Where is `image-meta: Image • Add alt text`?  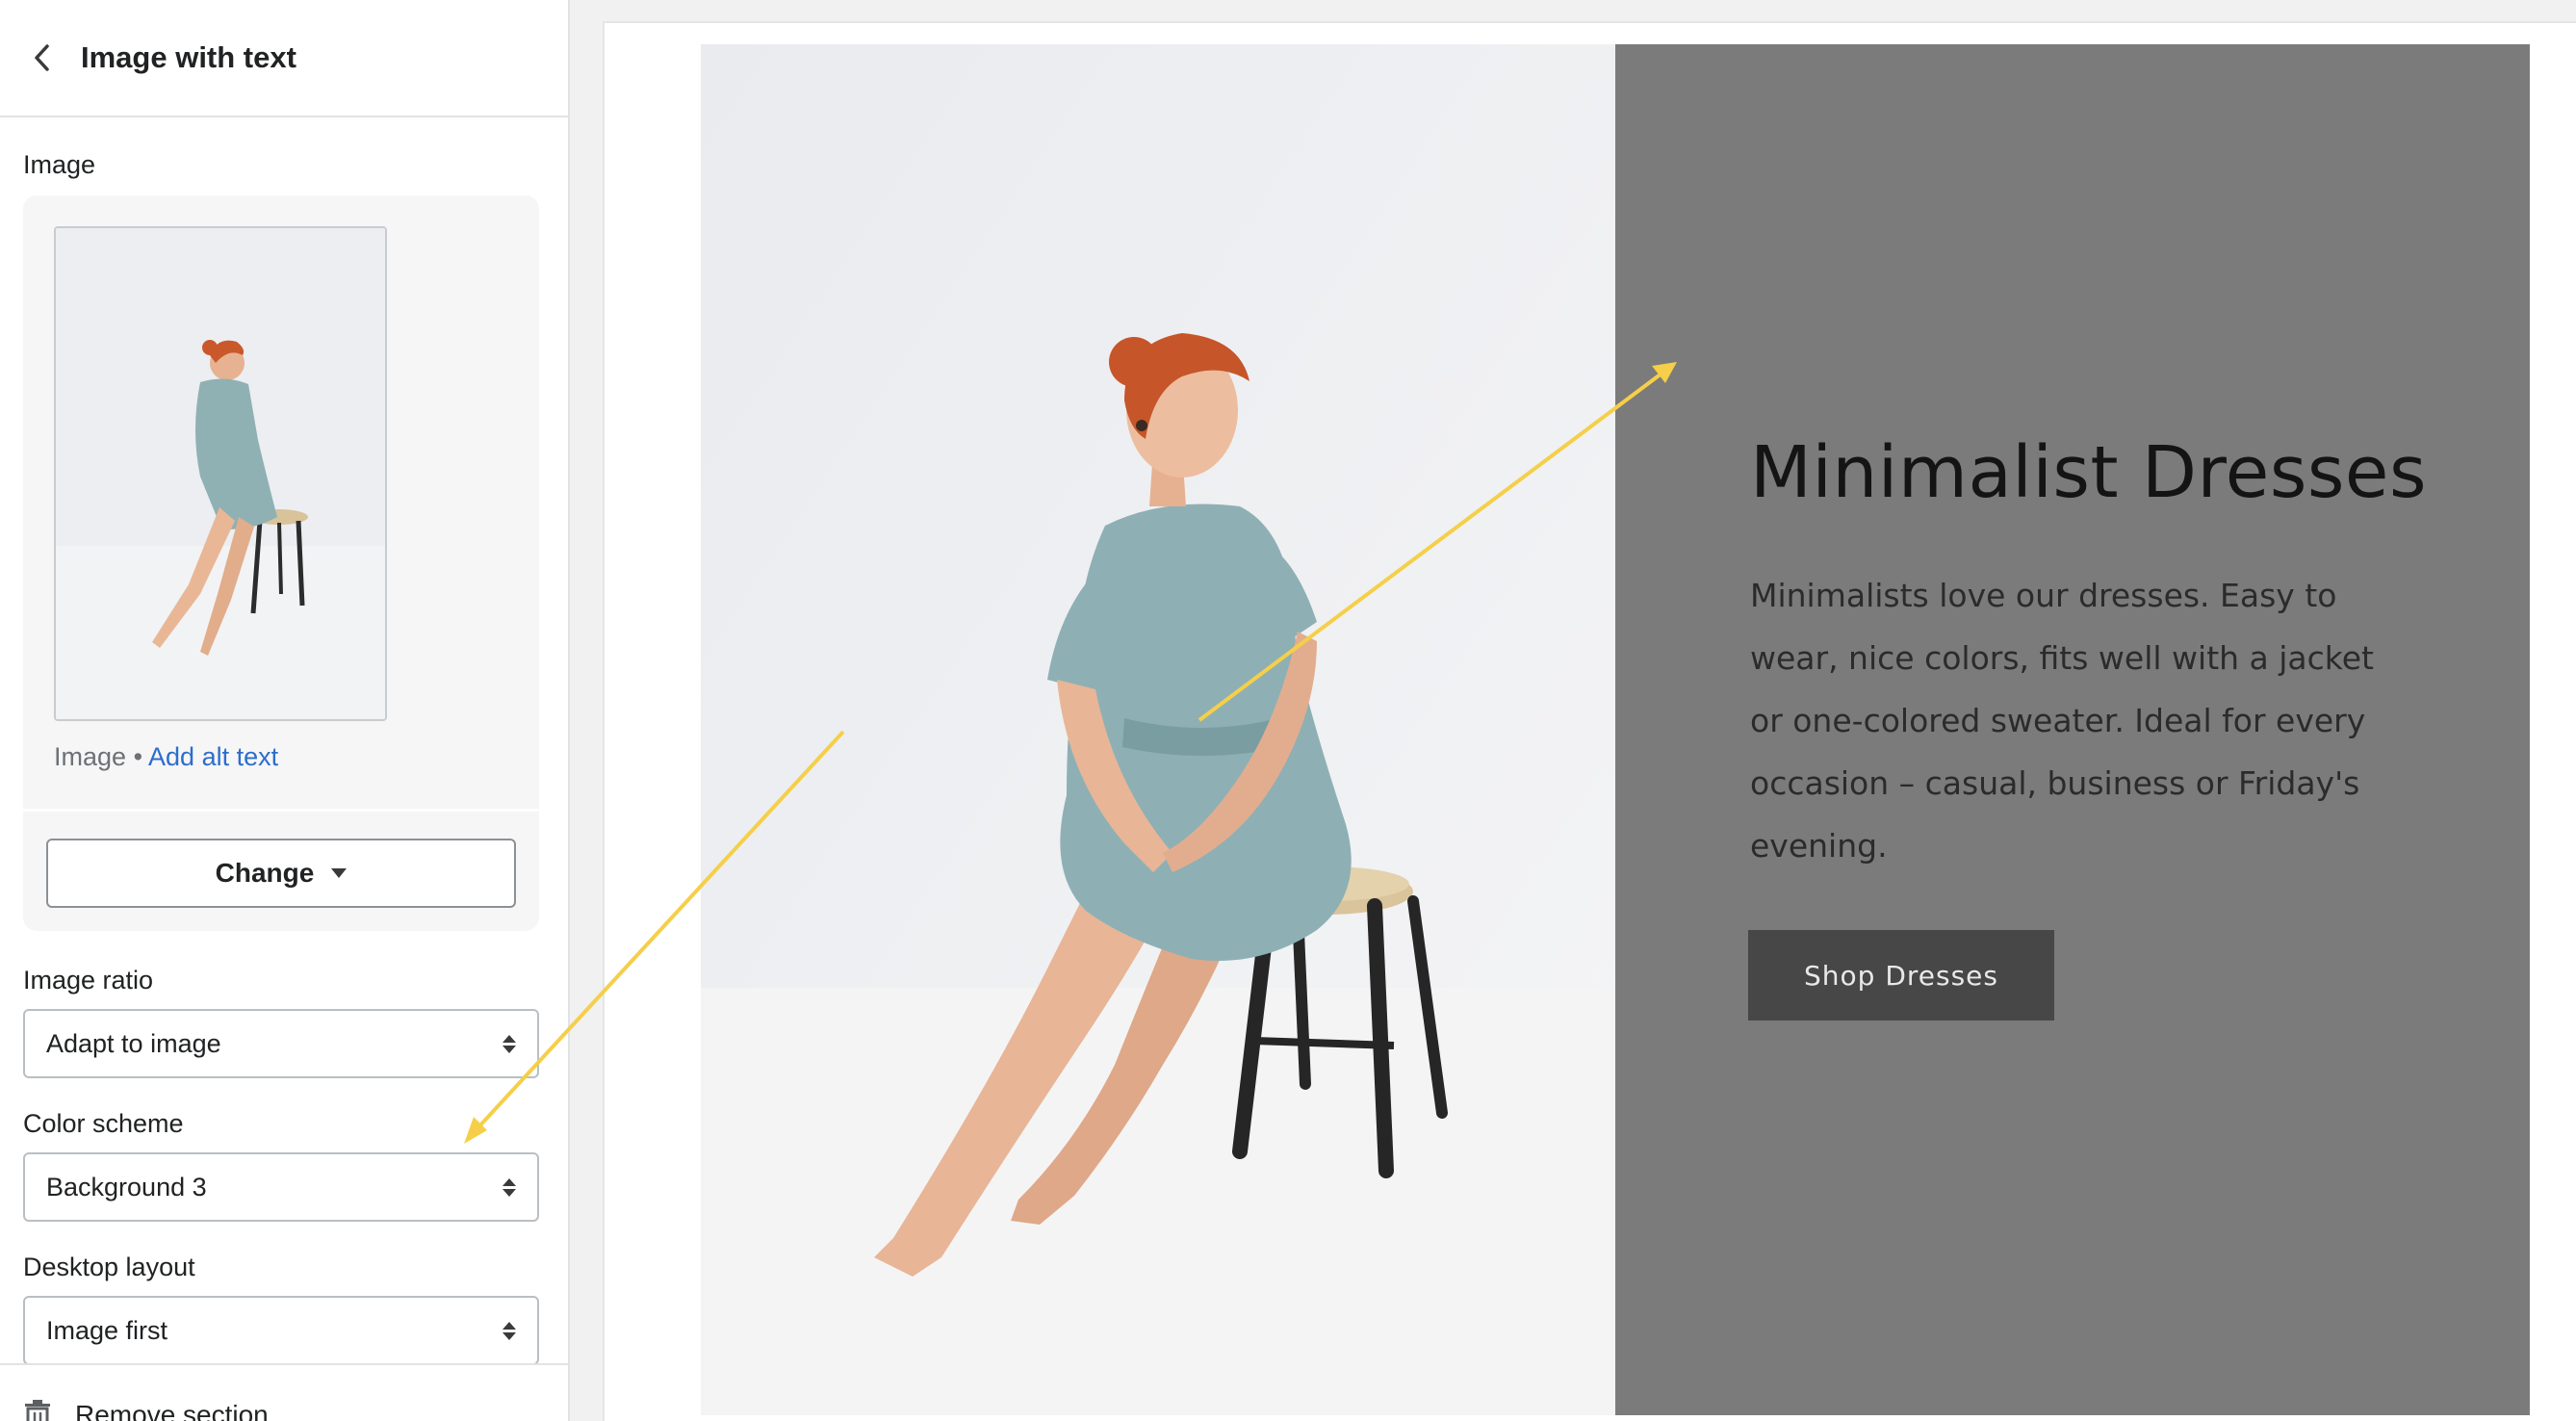 image-meta: Image • Add alt text is located at coordinates (166, 757).